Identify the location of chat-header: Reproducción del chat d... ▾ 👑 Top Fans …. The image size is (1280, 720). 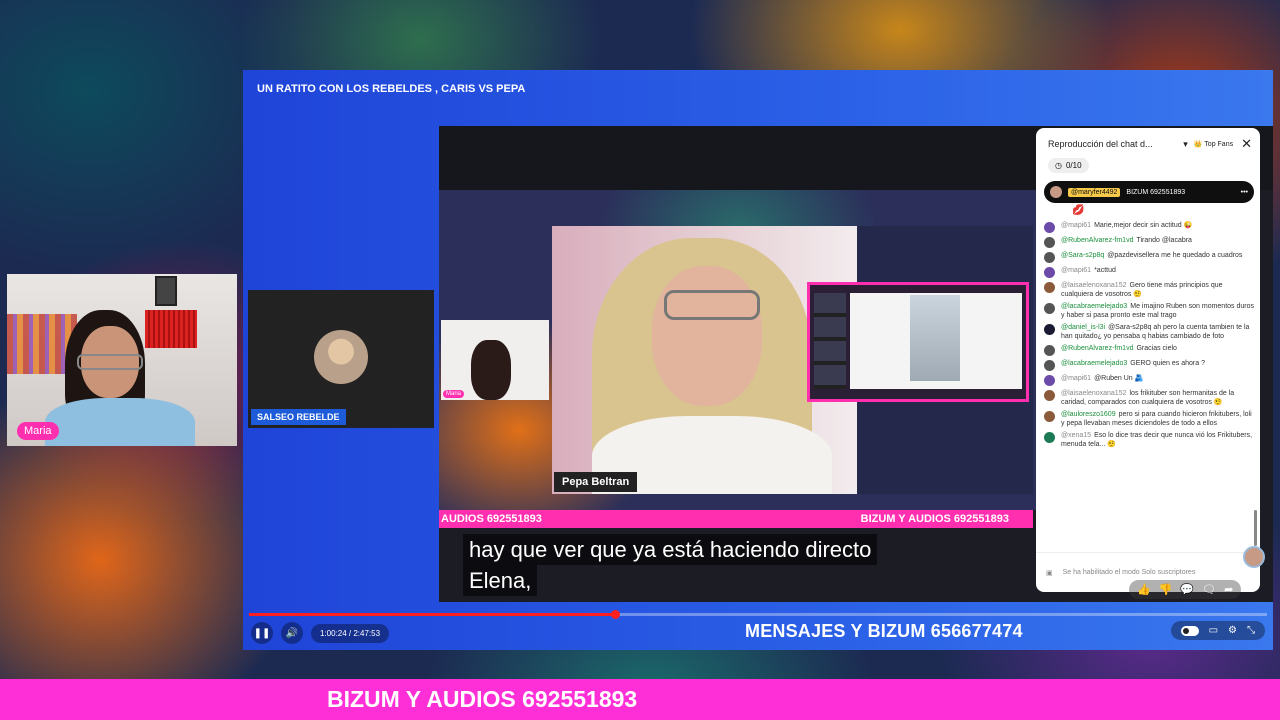
(1148, 142).